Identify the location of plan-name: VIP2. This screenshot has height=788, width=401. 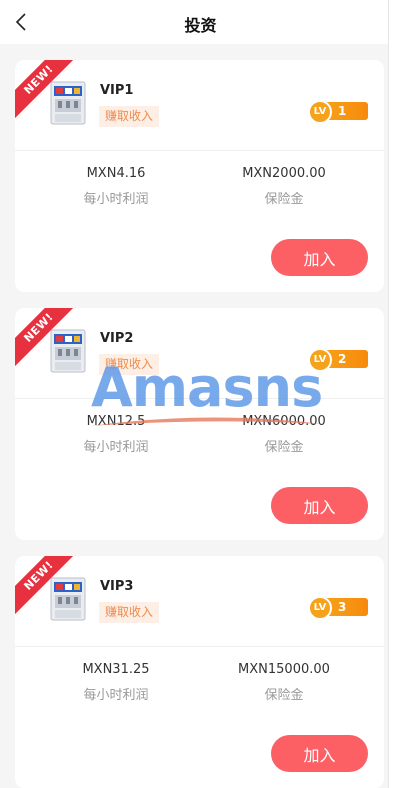
(117, 338).